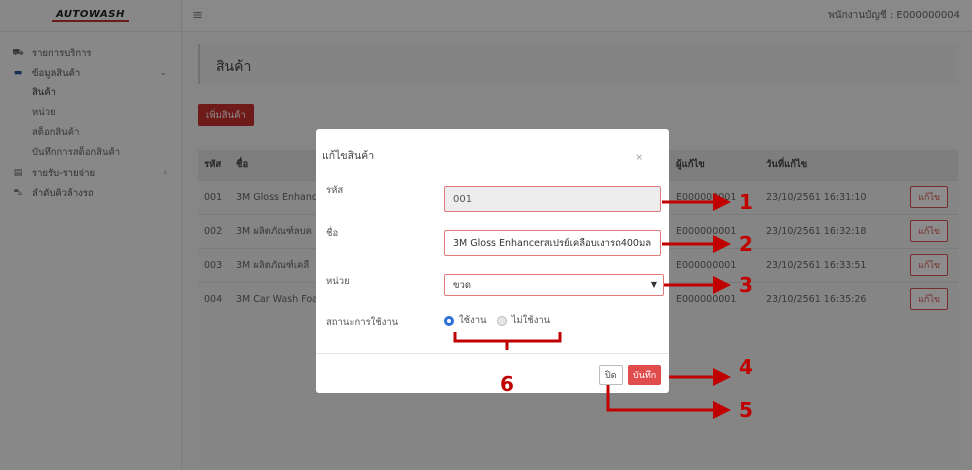 This screenshot has height=470, width=972. Describe the element at coordinates (746, 285) in the screenshot. I see `annotation-label-3: 3` at that location.